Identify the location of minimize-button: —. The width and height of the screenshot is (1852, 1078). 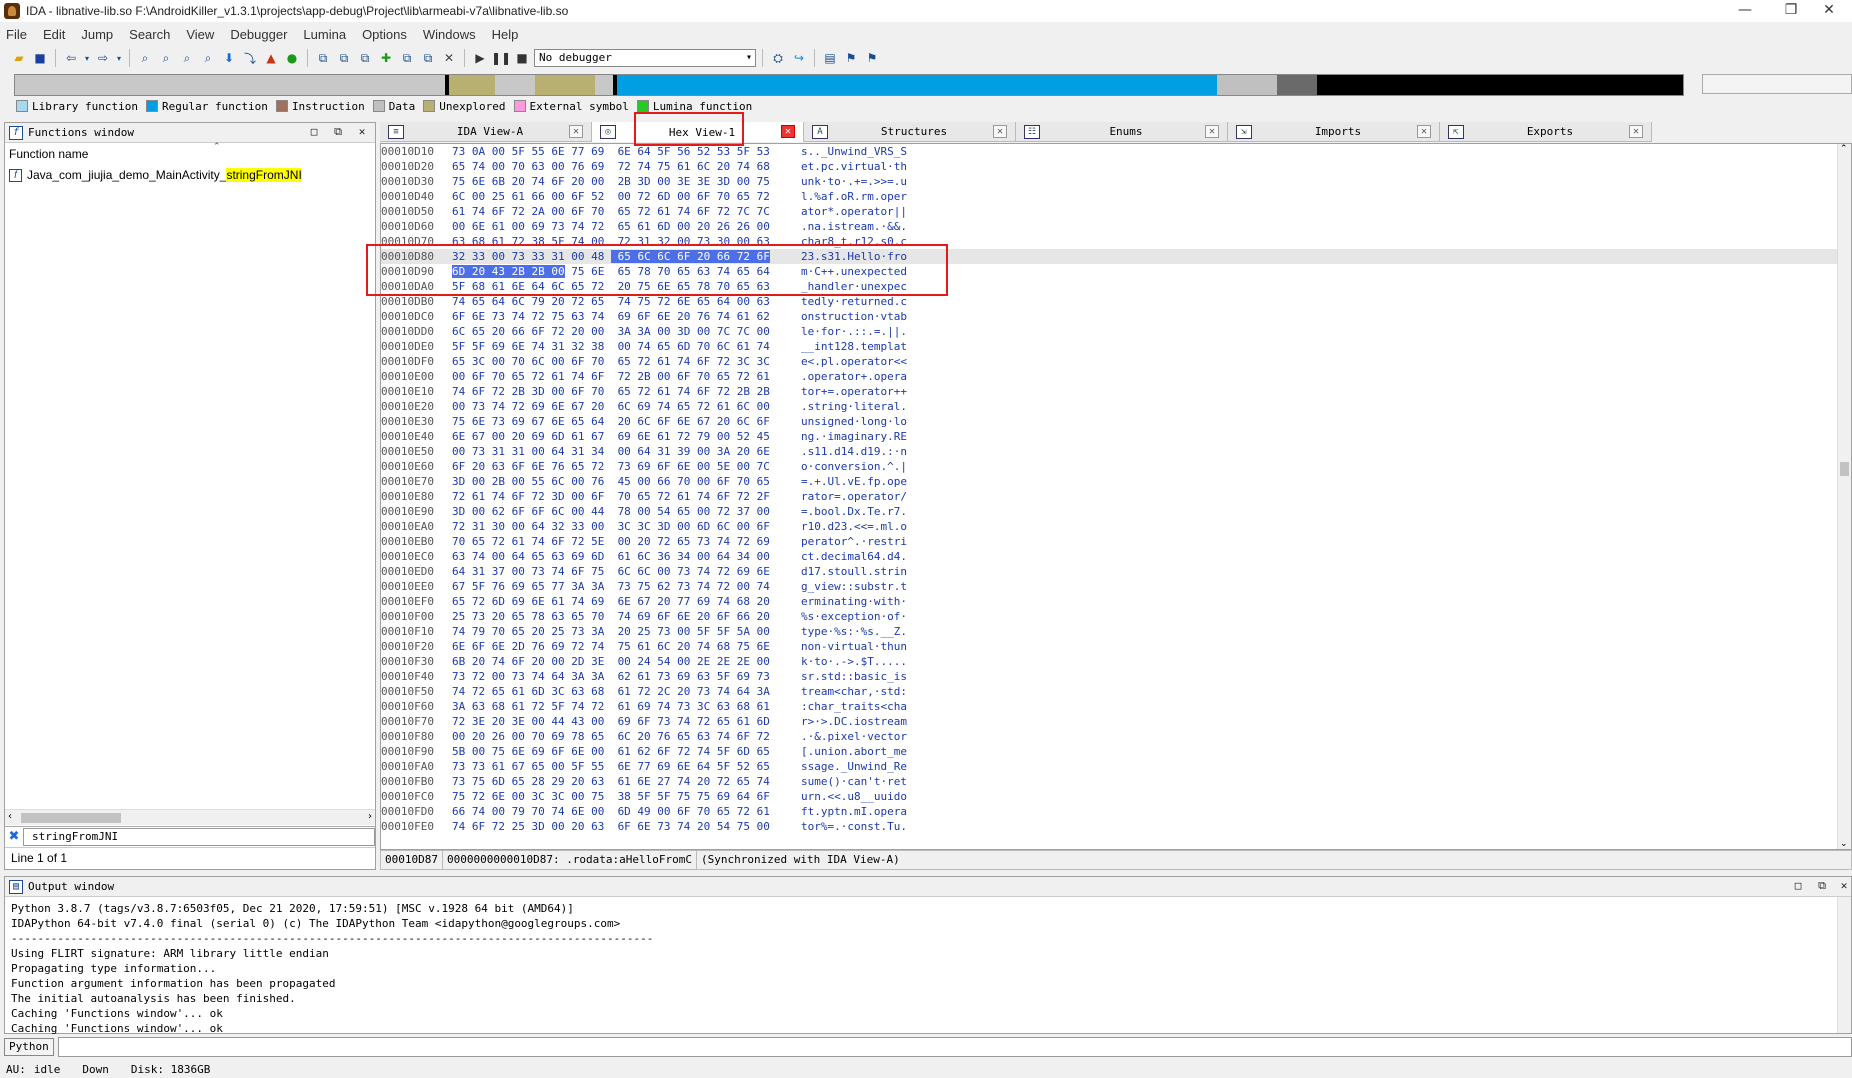
(1745, 11).